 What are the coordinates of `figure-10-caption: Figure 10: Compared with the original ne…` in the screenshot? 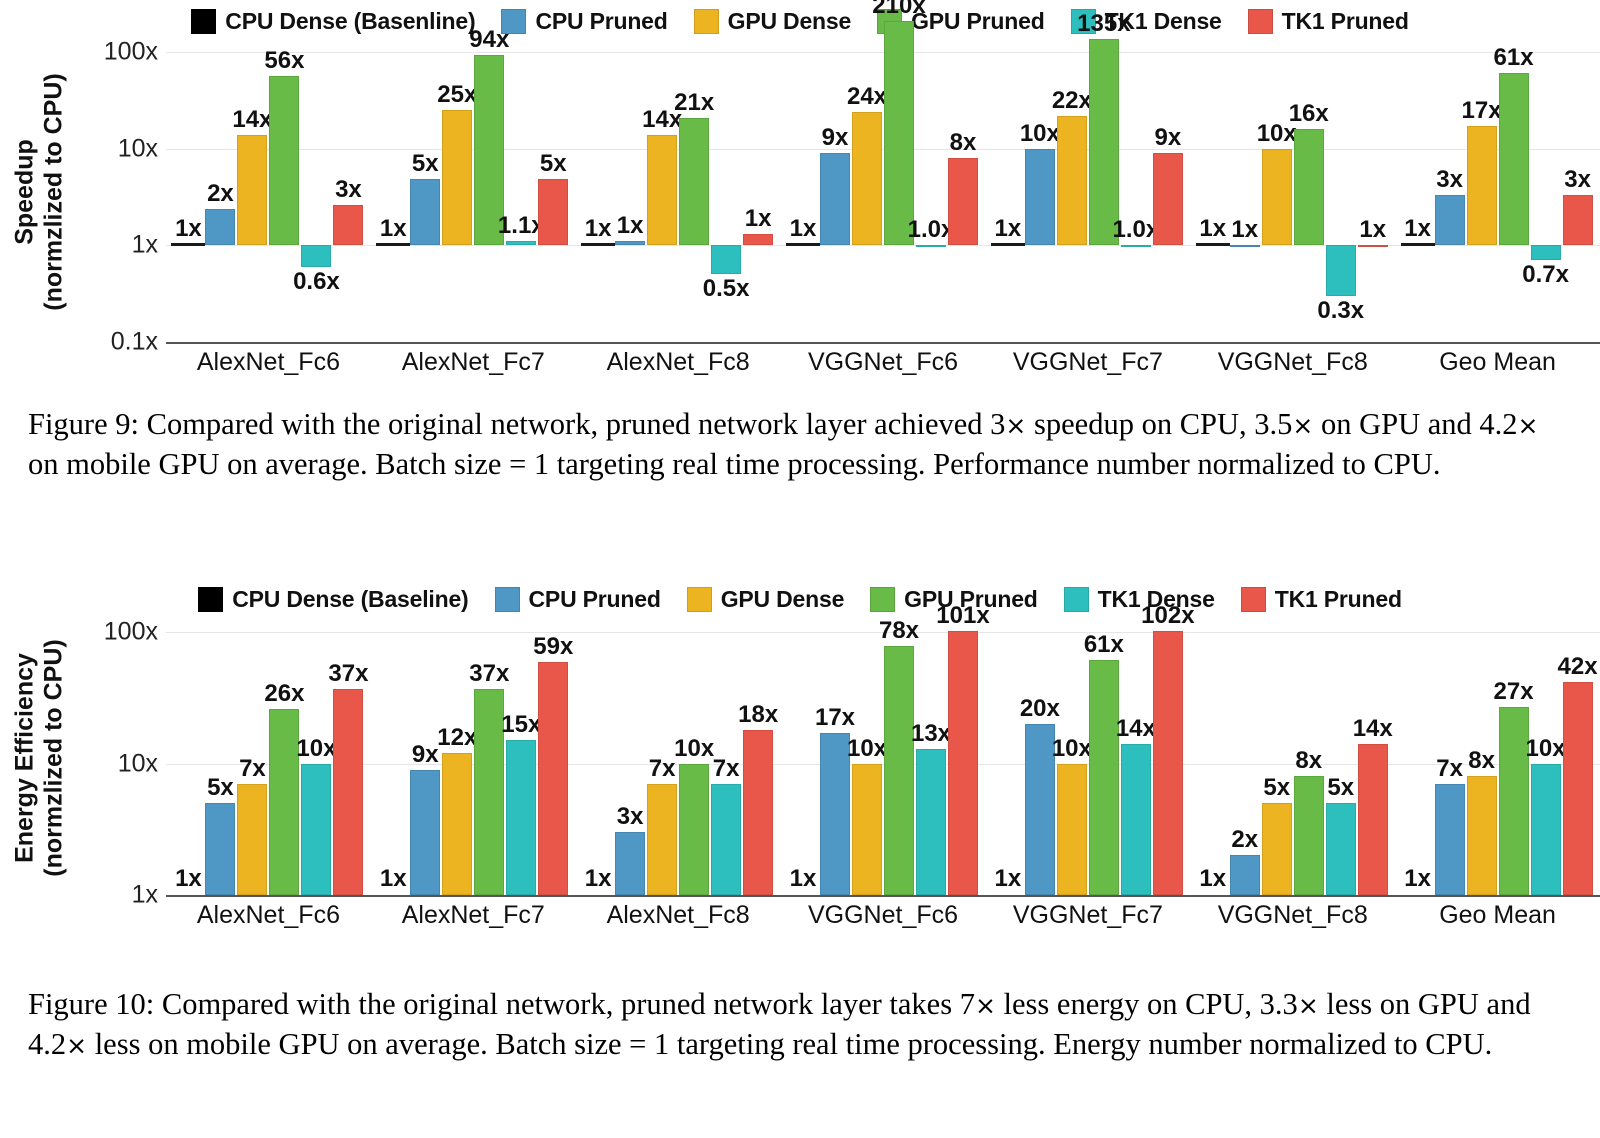 It's located at (779, 1024).